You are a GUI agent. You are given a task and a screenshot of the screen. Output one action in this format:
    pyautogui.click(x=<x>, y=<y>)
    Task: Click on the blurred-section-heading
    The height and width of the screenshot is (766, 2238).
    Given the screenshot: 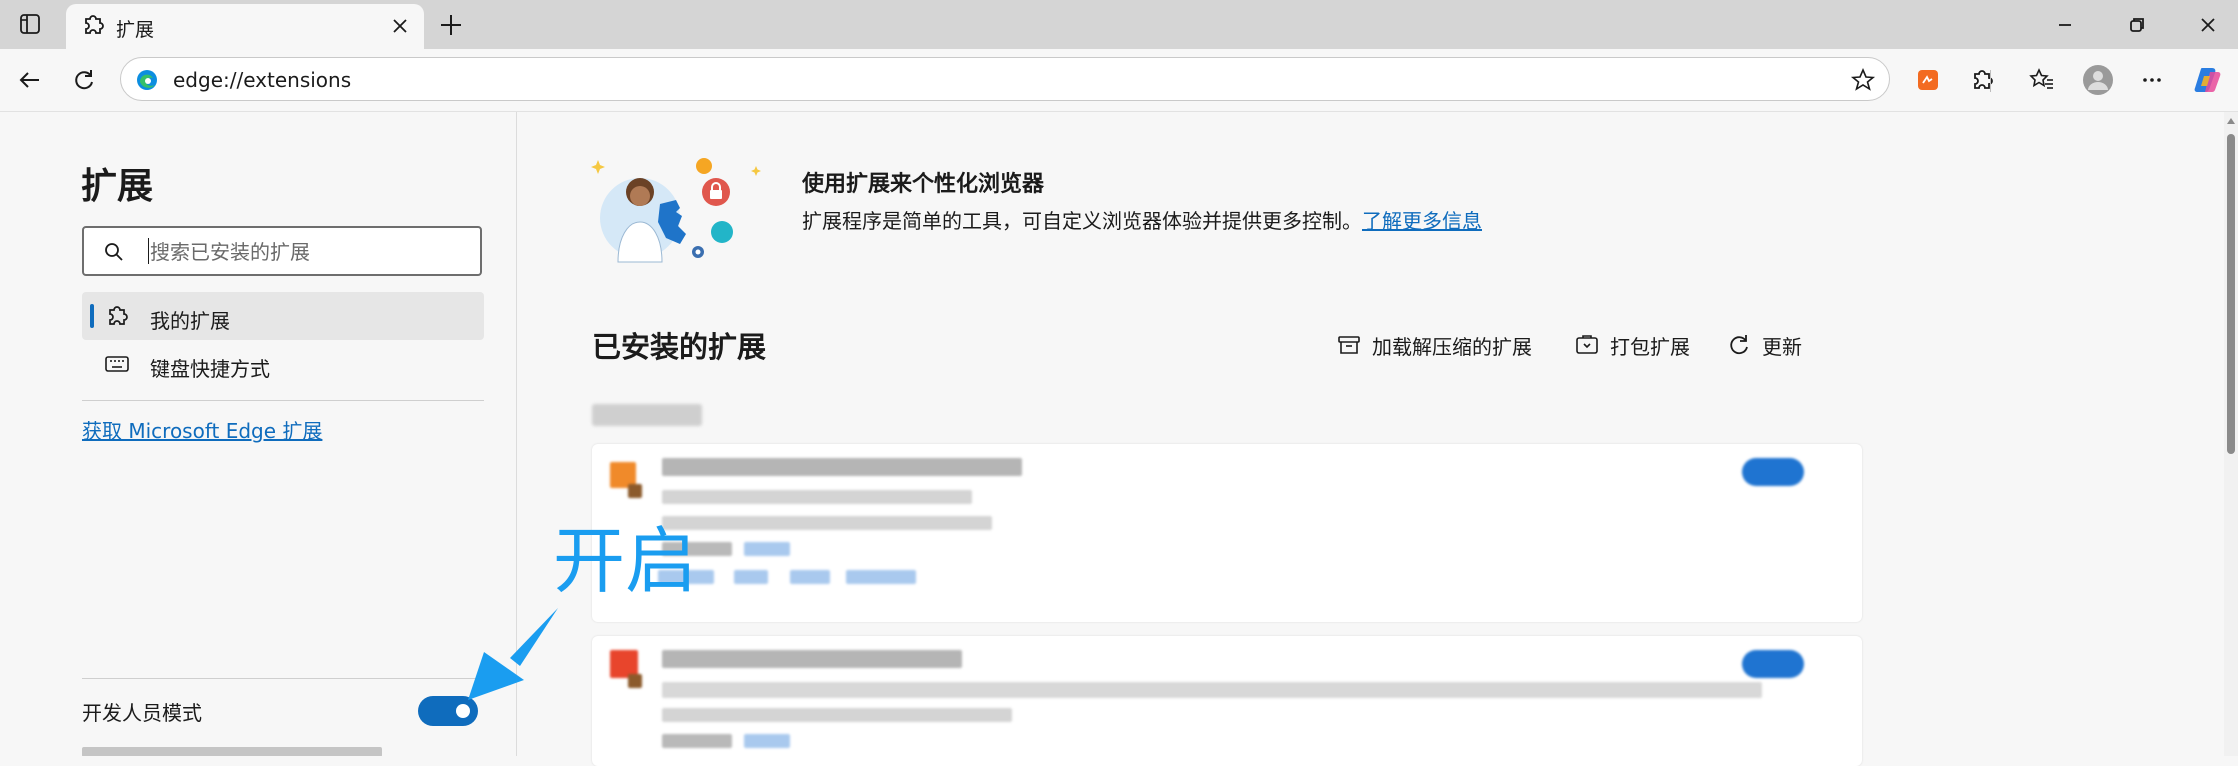 What is the action you would take?
    pyautogui.click(x=647, y=415)
    